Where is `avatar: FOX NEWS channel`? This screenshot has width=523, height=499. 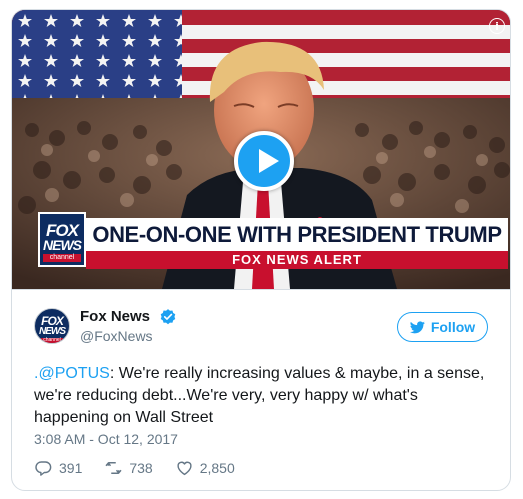
avatar: FOX NEWS channel is located at coordinates (52, 326).